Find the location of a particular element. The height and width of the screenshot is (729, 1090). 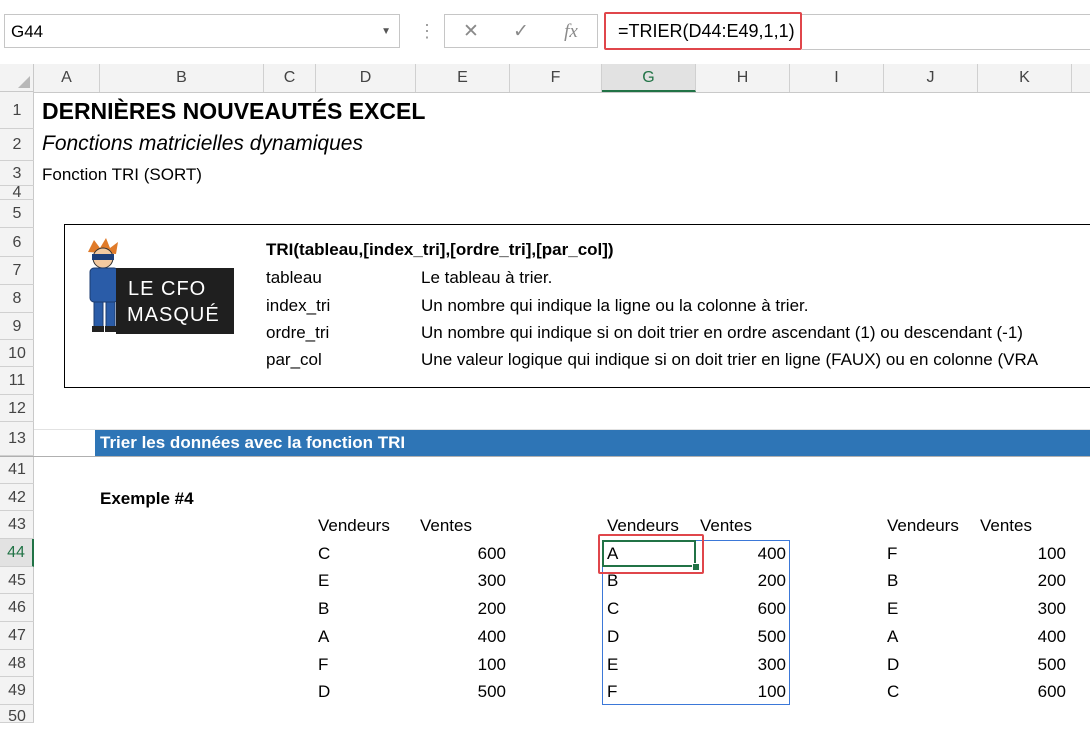

row-header-6: 6 is located at coordinates (17, 242).